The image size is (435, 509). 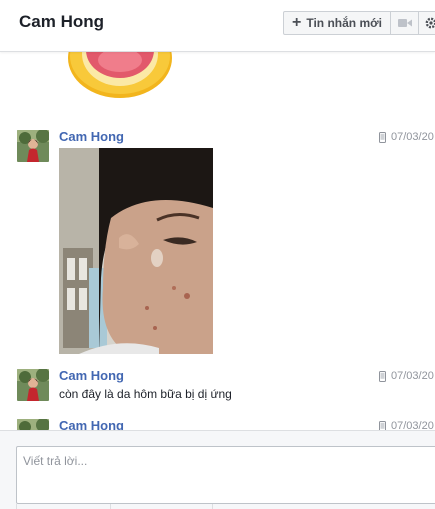 I want to click on conversation-header: Cam Hong + Tin nhắn mới, so click(x=217, y=26).